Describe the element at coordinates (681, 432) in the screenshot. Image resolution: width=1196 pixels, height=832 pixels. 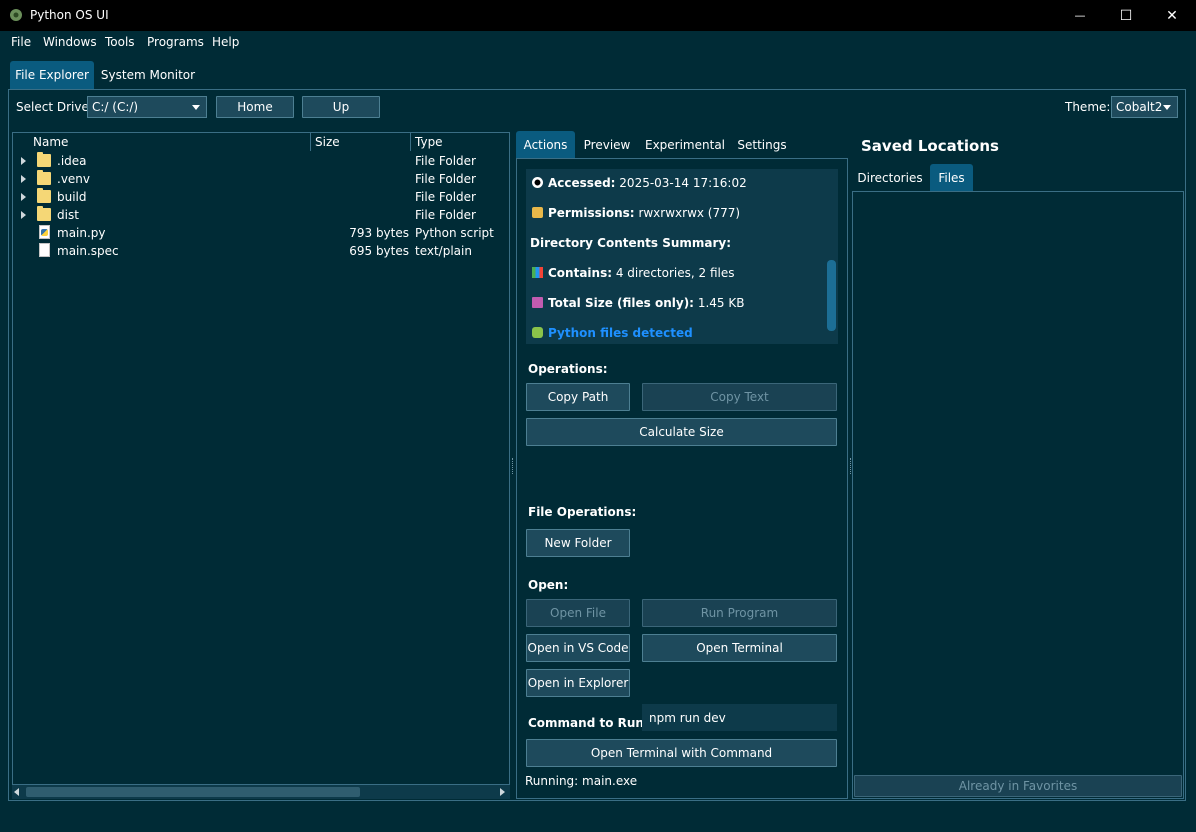
I see `calculate-size-button: Calculate Size` at that location.